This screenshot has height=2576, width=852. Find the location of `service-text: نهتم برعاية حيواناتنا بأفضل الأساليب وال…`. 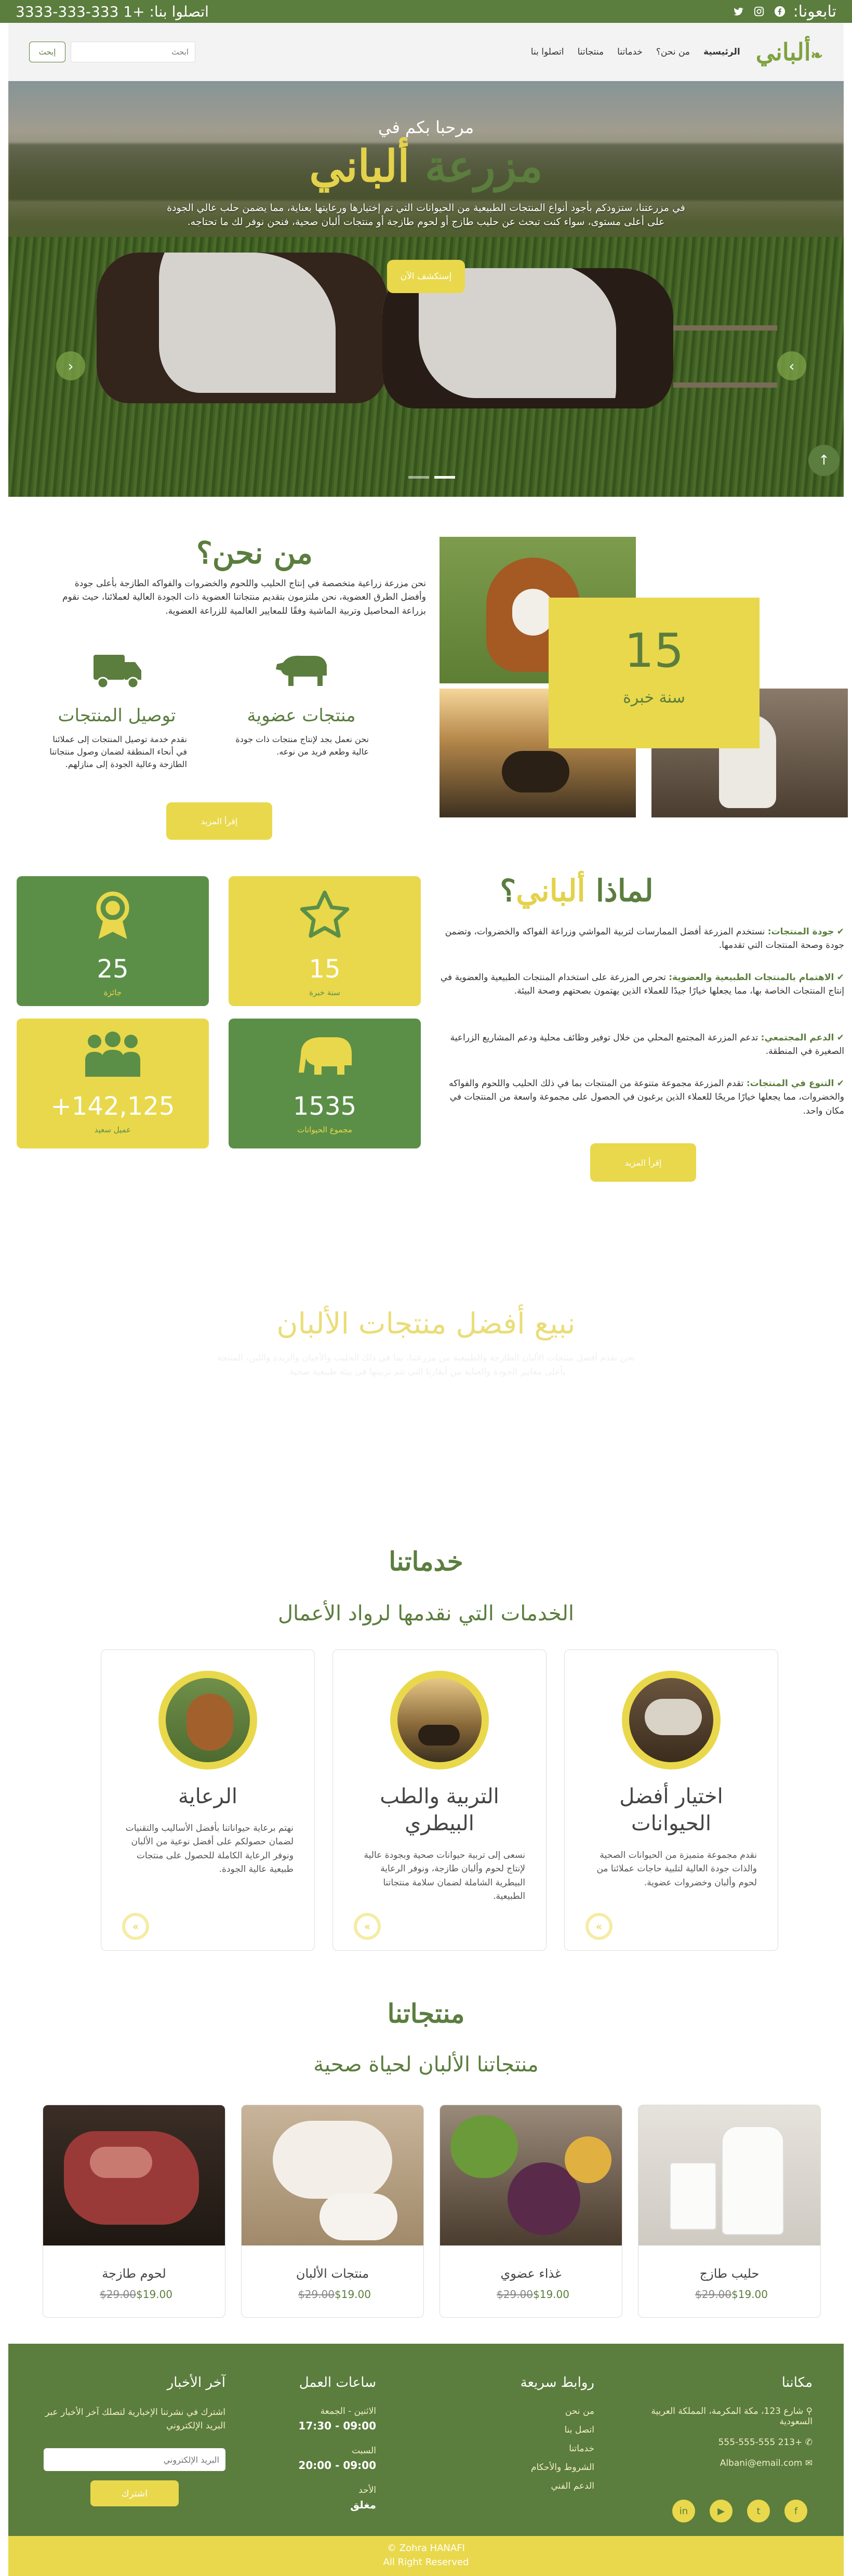

service-text: نهتم برعاية حيواناتنا بأفضل الأساليب وال… is located at coordinates (209, 1849).